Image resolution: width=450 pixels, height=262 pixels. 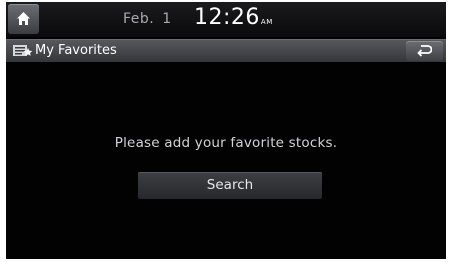 I want to click on date-display: Feb. 1, so click(x=147, y=19).